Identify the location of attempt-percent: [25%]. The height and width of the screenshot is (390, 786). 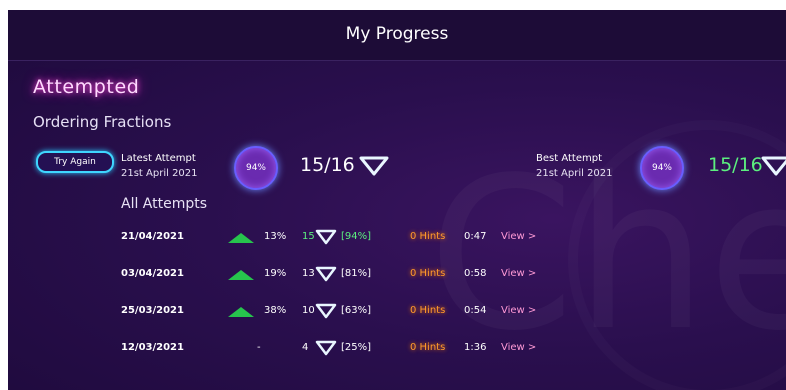
(356, 347).